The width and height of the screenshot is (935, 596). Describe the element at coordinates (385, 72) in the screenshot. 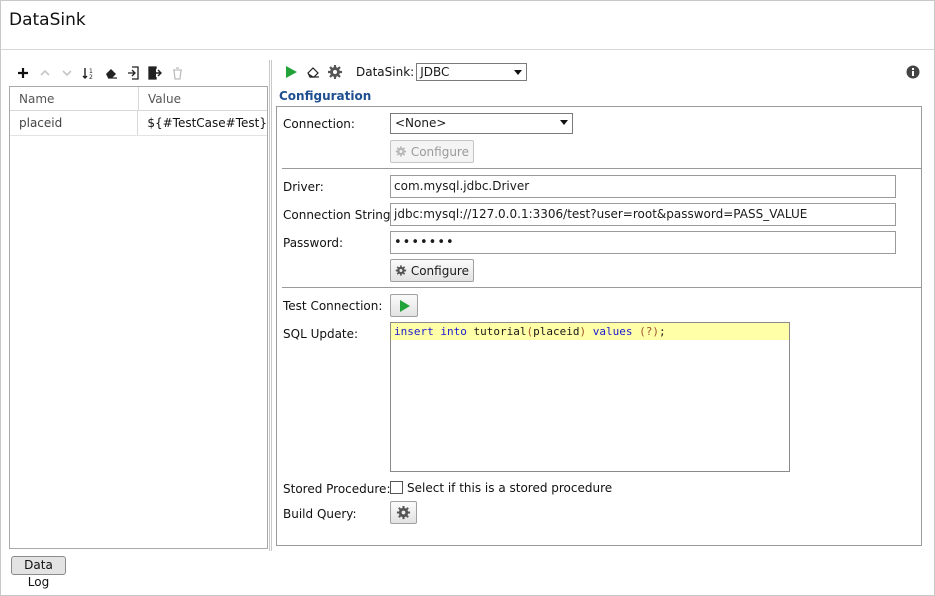

I see `datasink-label: DataSink:` at that location.